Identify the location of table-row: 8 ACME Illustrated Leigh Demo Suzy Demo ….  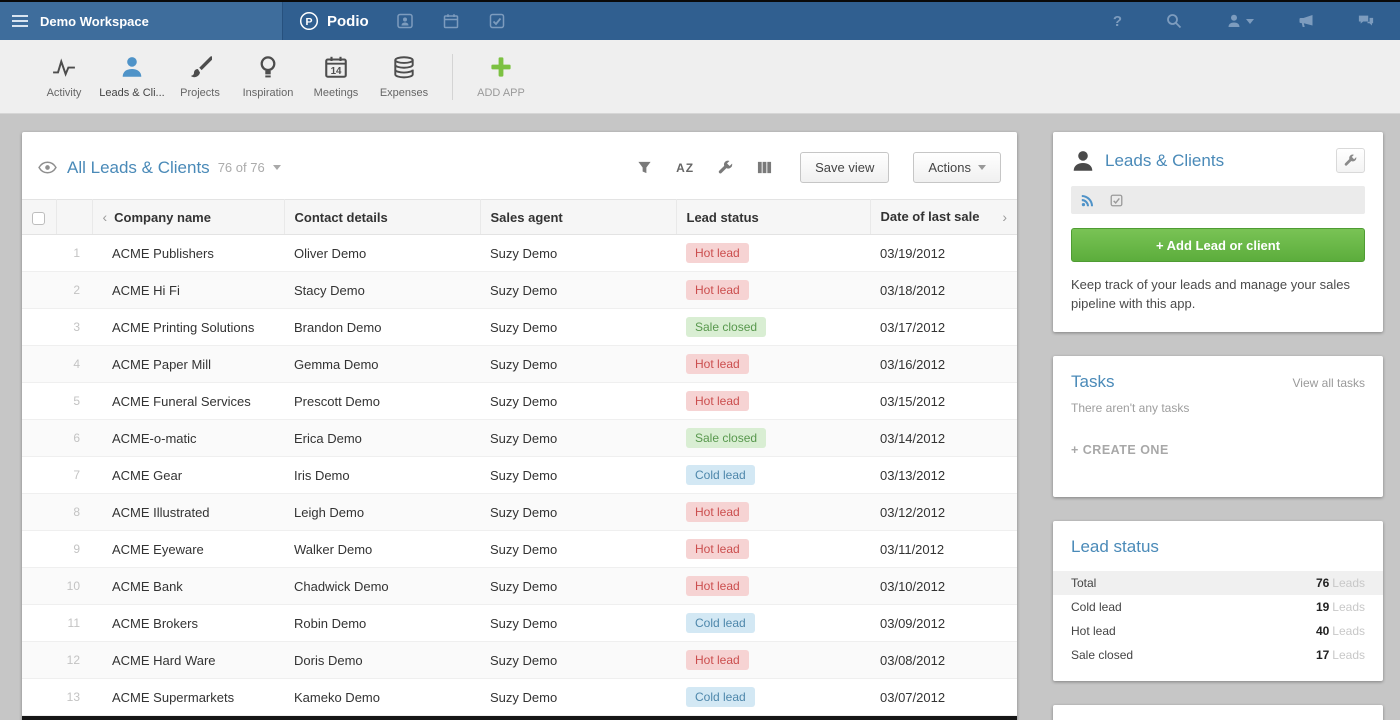
(519, 512).